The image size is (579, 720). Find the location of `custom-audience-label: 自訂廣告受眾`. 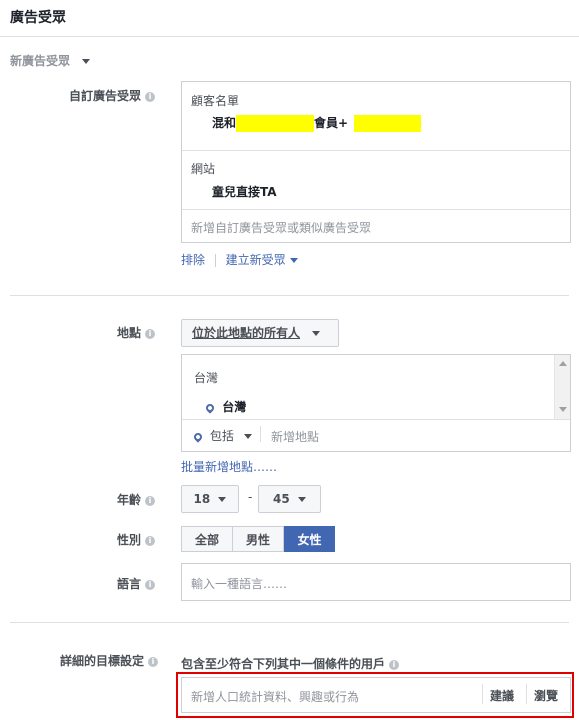

custom-audience-label: 自訂廣告受眾 is located at coordinates (104, 96).